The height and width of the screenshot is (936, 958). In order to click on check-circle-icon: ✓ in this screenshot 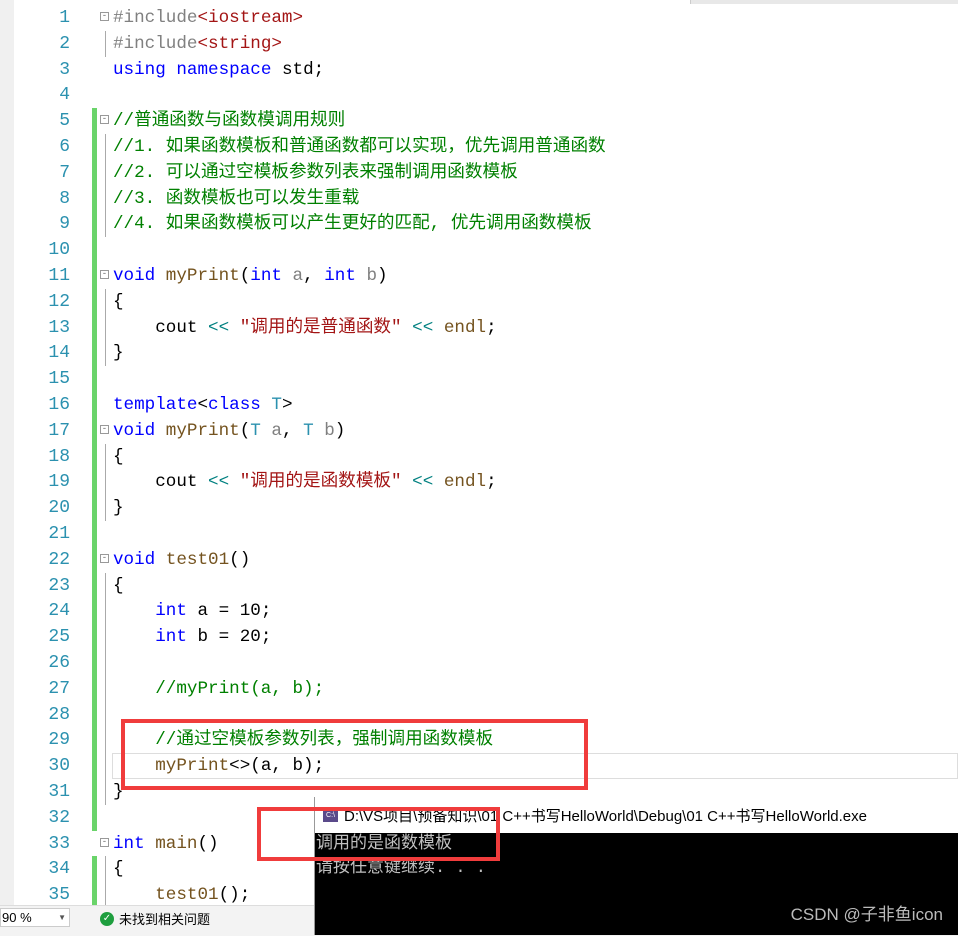, I will do `click(107, 918)`.